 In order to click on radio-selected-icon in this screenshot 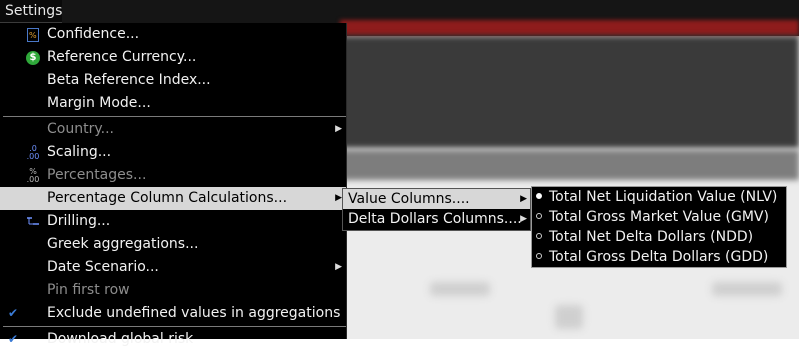, I will do `click(539, 196)`.